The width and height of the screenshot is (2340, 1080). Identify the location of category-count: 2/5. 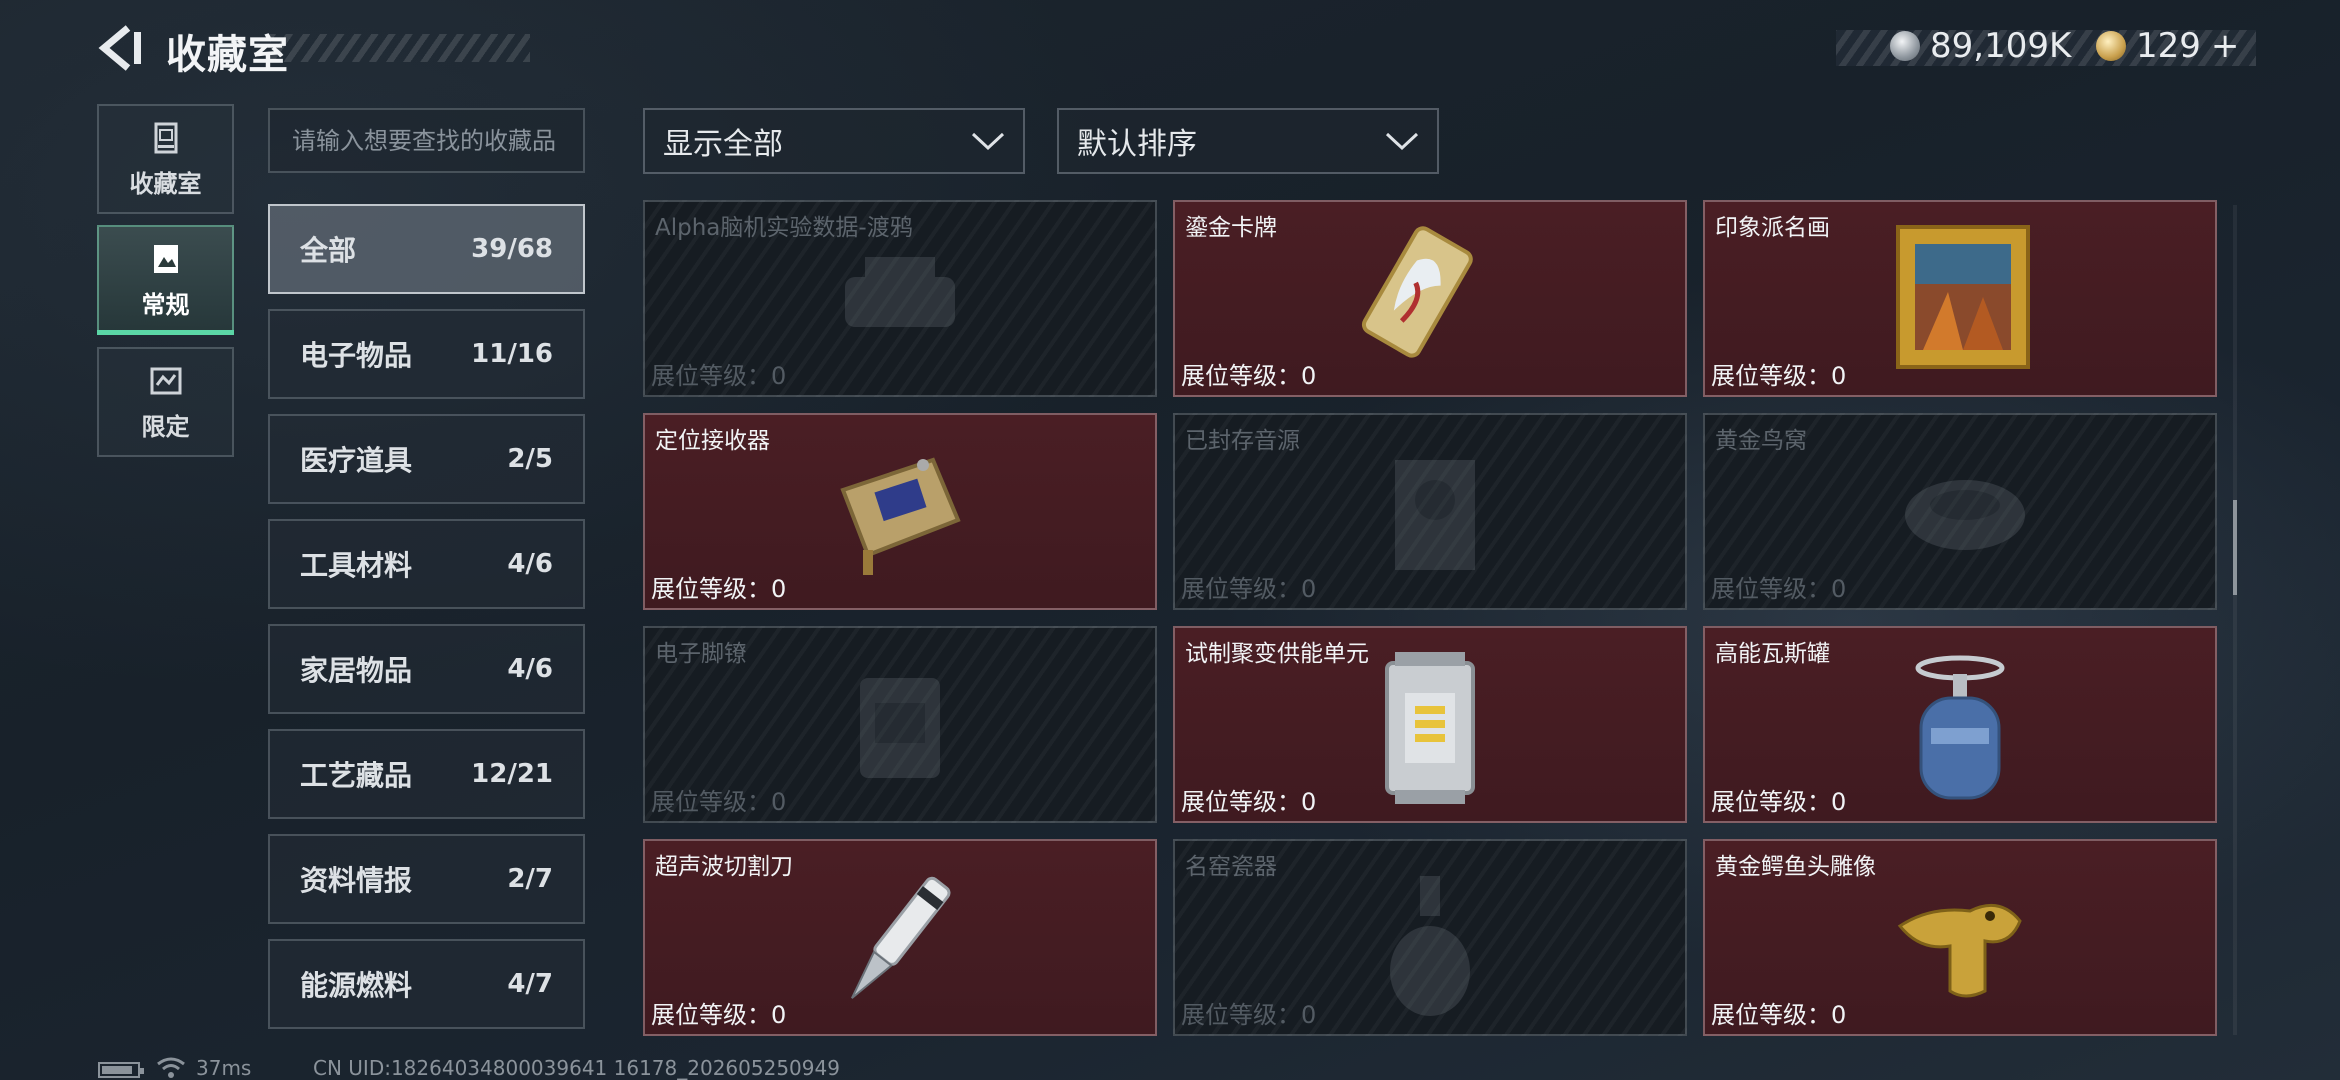
(530, 459).